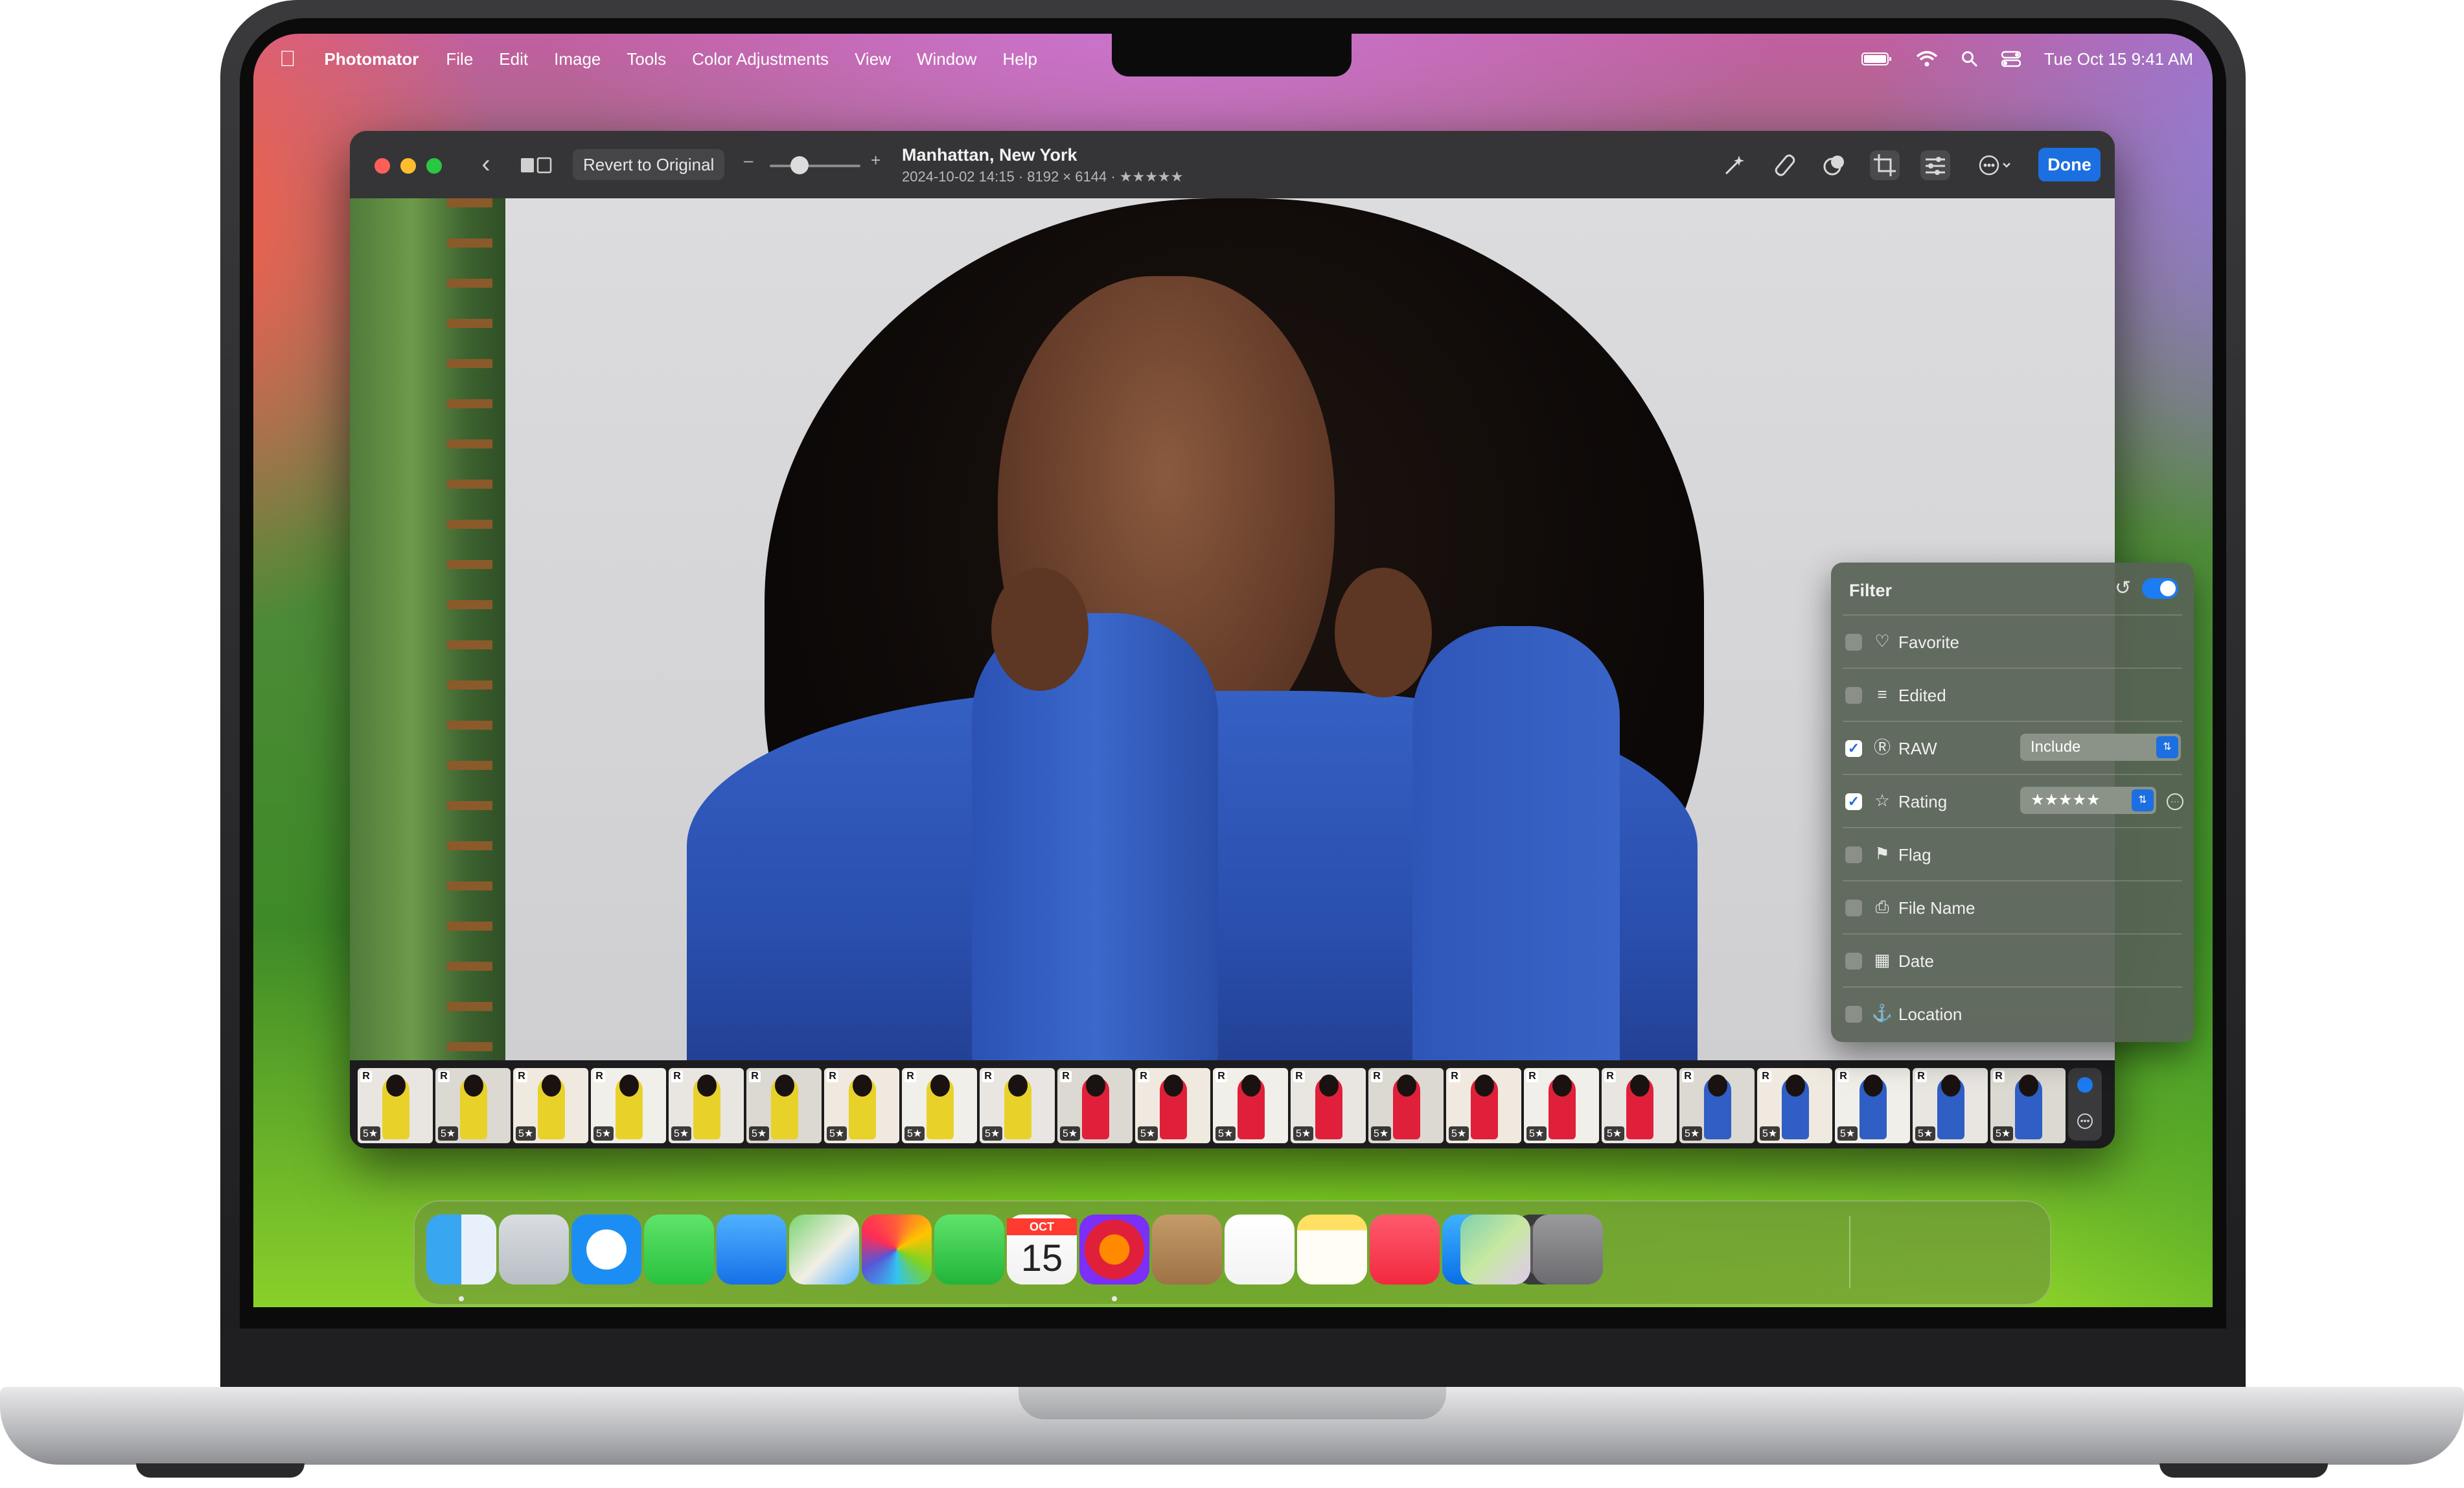 The width and height of the screenshot is (2464, 1488). I want to click on compare-split-icon, so click(536, 165).